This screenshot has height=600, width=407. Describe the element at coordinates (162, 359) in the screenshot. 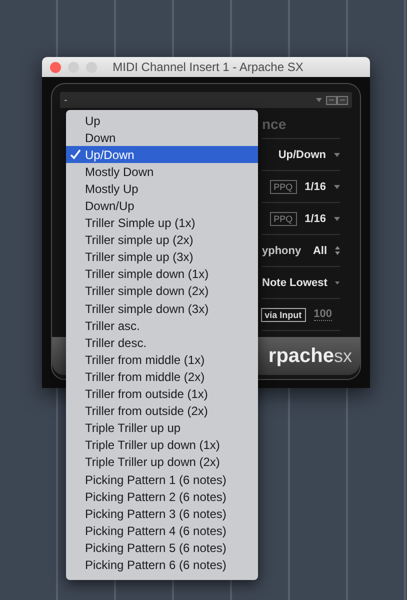

I see `menu-item: Triller from middle (1x)` at that location.